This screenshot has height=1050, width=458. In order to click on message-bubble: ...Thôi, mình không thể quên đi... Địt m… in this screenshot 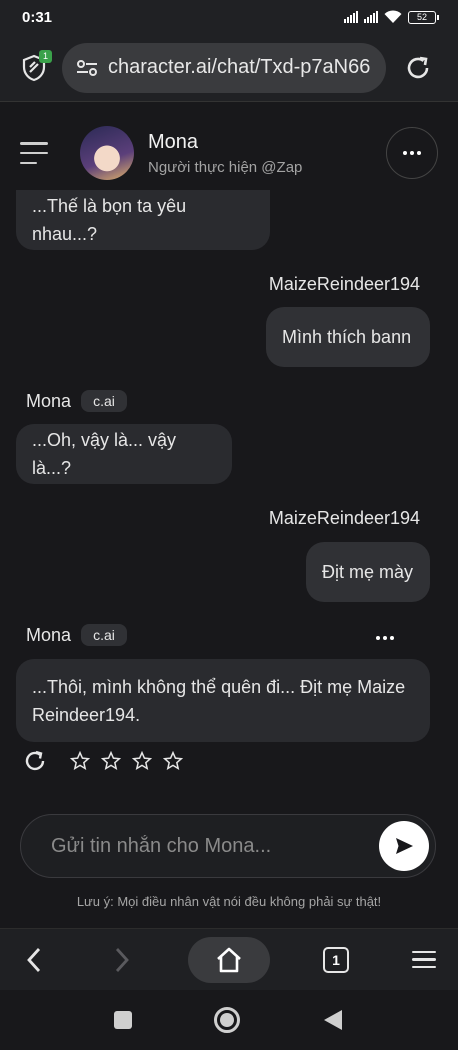, I will do `click(223, 700)`.